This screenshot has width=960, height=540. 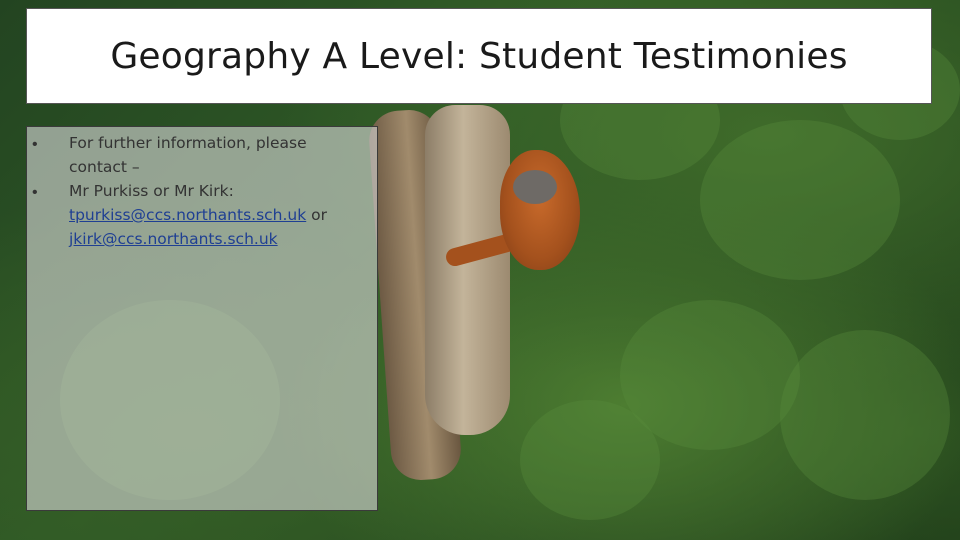 I want to click on orangutan-face, so click(x=535, y=187).